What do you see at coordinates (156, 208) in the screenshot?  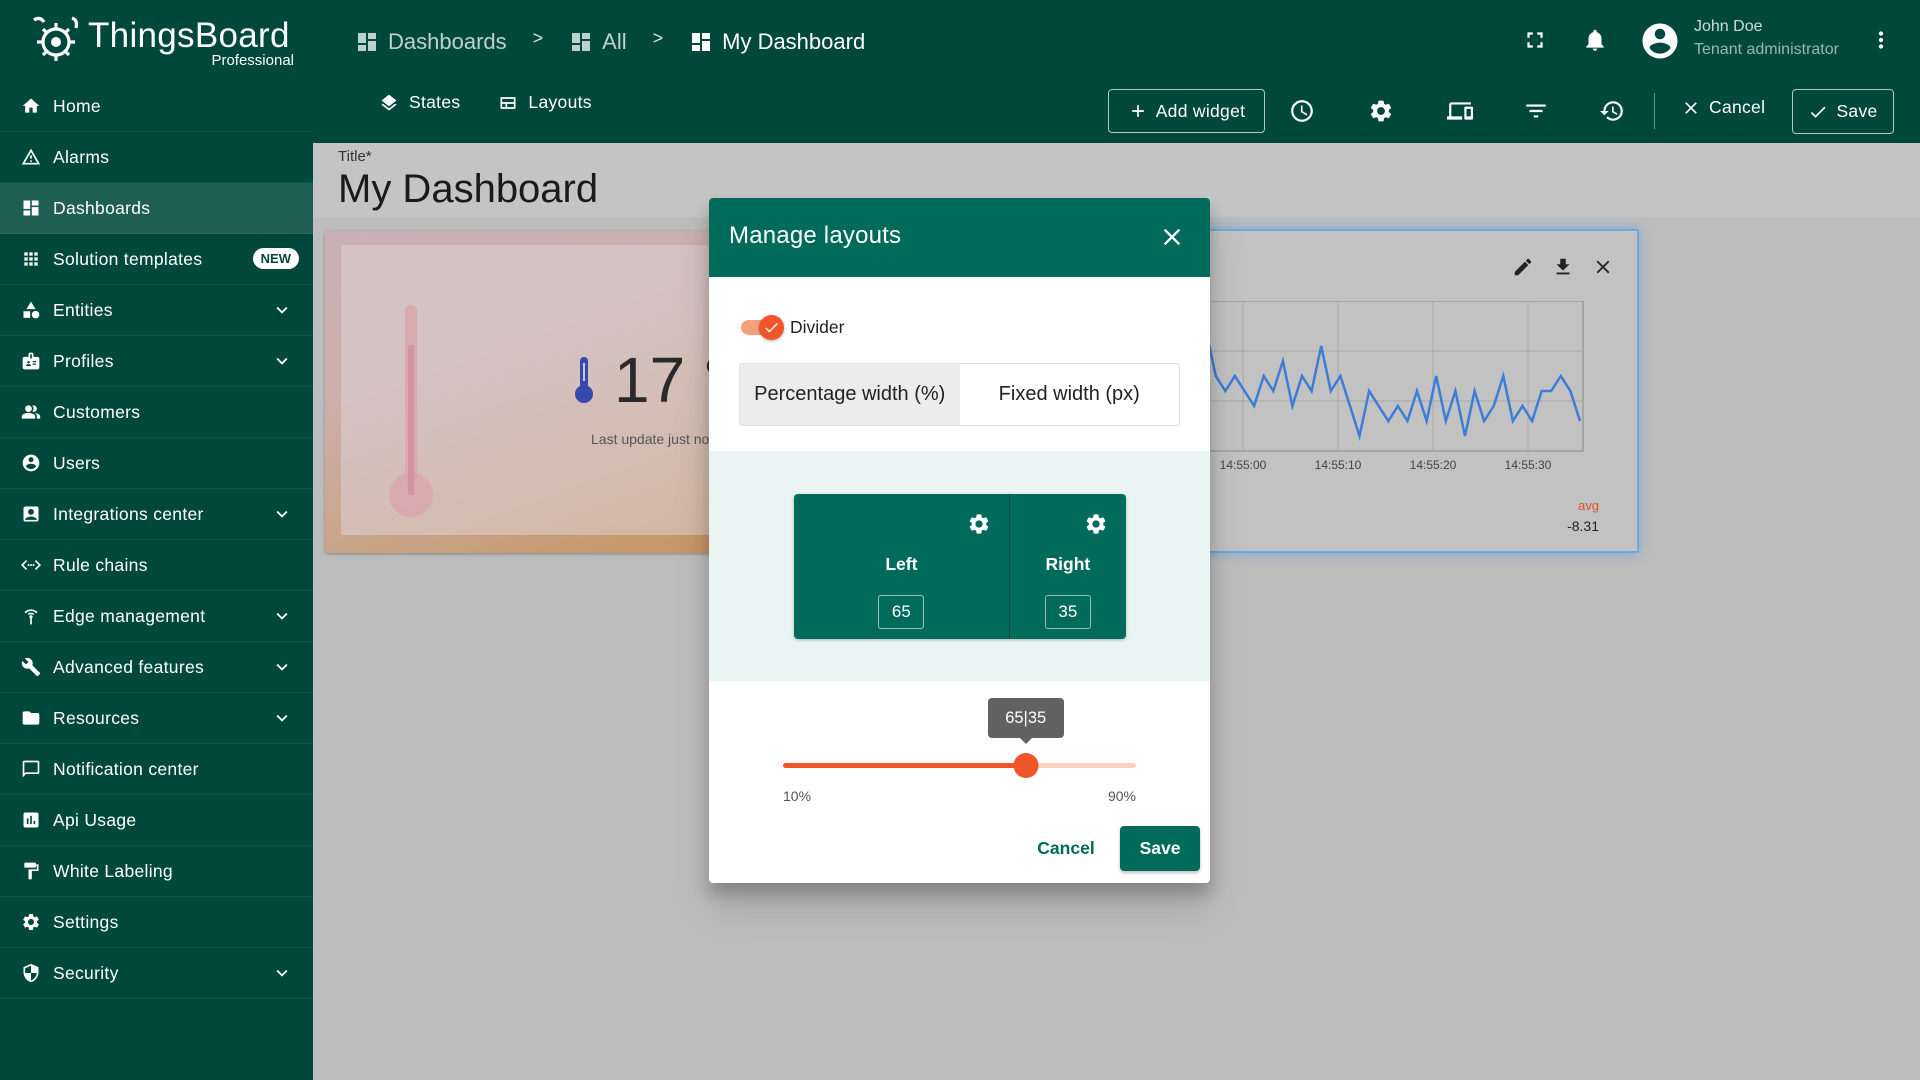 I see `sidebar-item-dashboards: Dashboards` at bounding box center [156, 208].